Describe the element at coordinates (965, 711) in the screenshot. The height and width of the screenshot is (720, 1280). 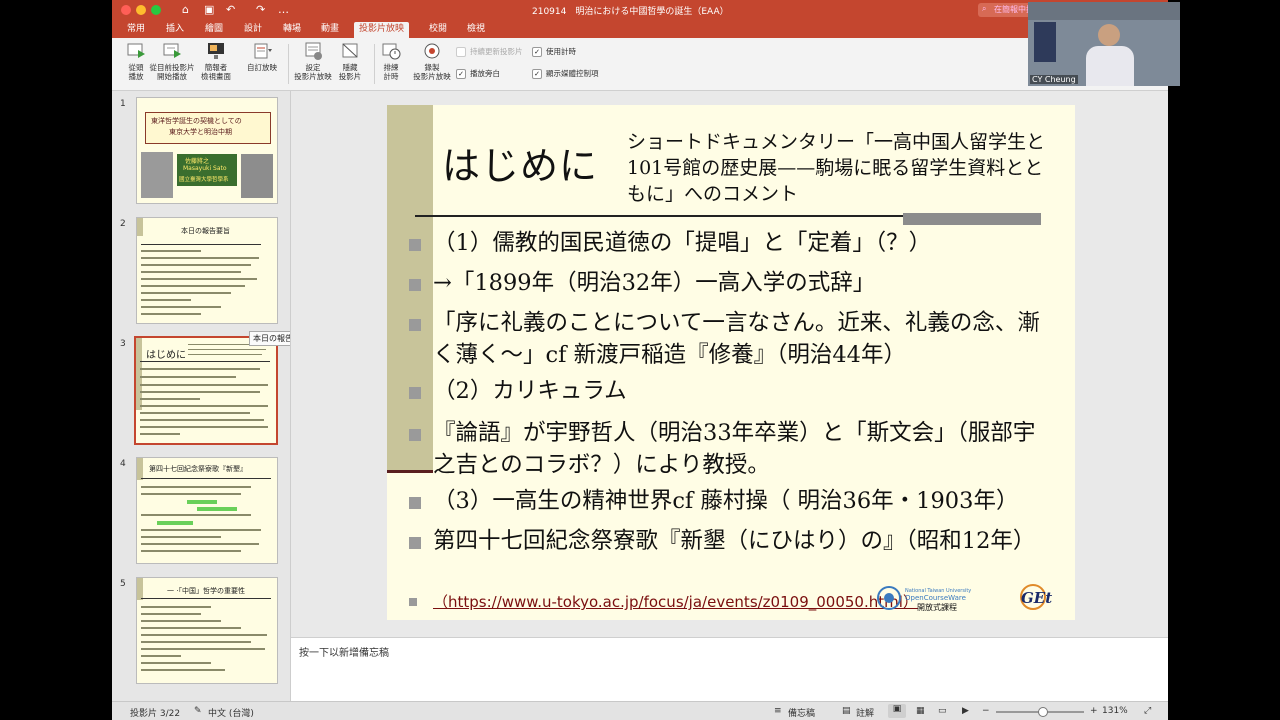
I see `slide-show-icon: ▶` at that location.